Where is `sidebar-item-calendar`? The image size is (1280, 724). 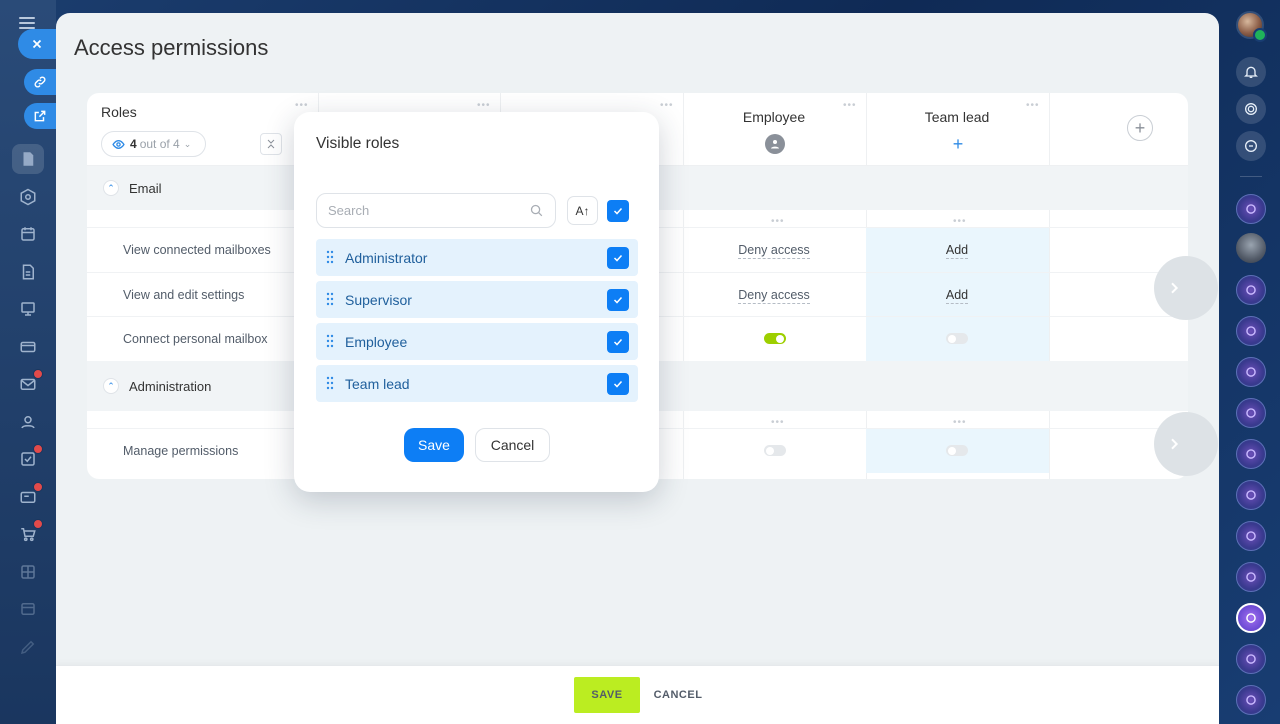
sidebar-item-calendar is located at coordinates (28, 234).